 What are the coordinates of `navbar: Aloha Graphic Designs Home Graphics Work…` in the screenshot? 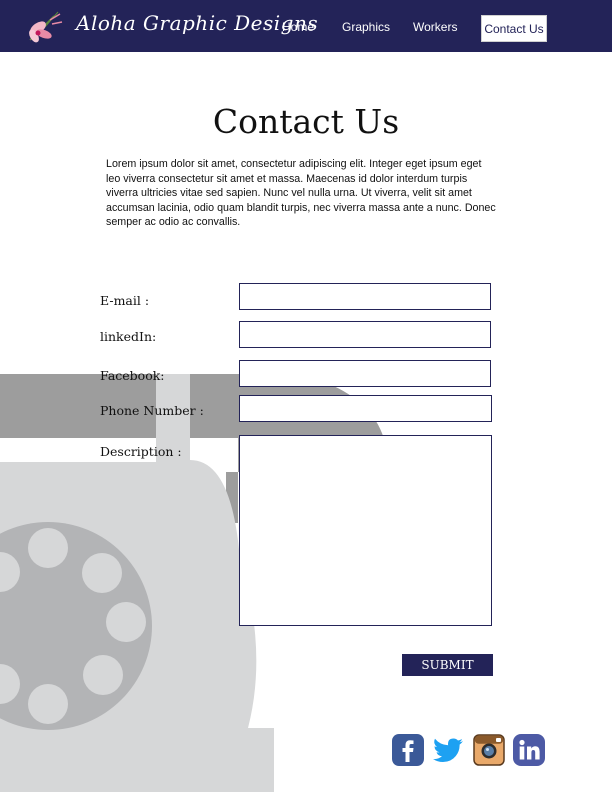 It's located at (306, 26).